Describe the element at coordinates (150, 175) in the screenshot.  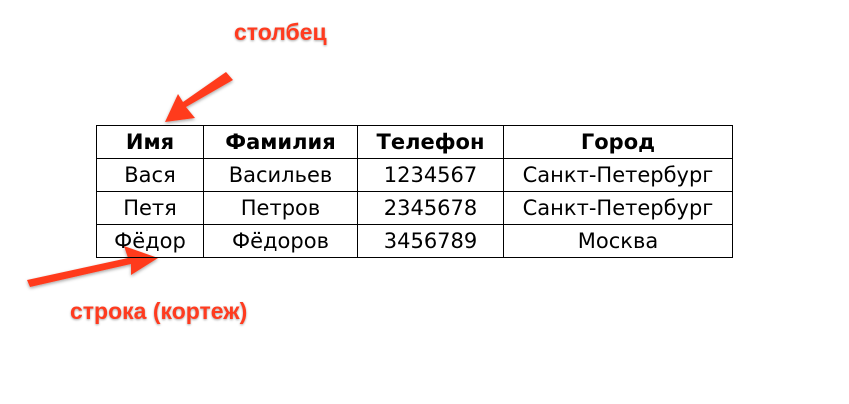
I see `table-cell: Вася` at that location.